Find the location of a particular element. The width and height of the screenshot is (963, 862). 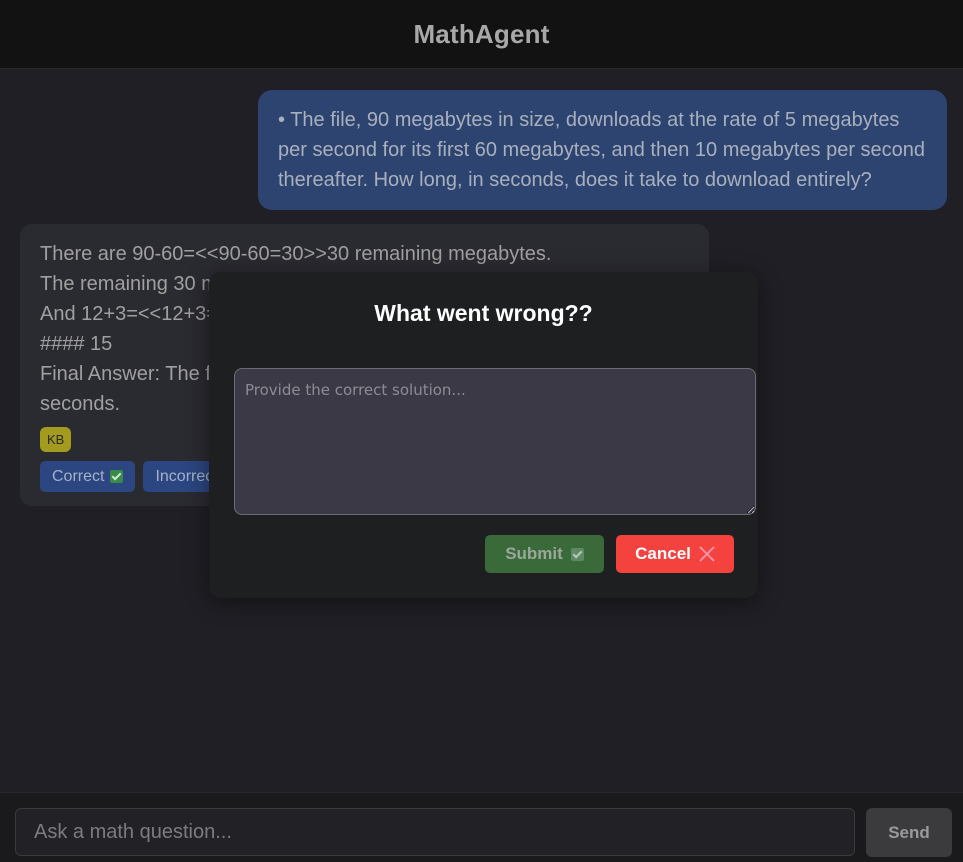

submit-button: Submit is located at coordinates (544, 554).